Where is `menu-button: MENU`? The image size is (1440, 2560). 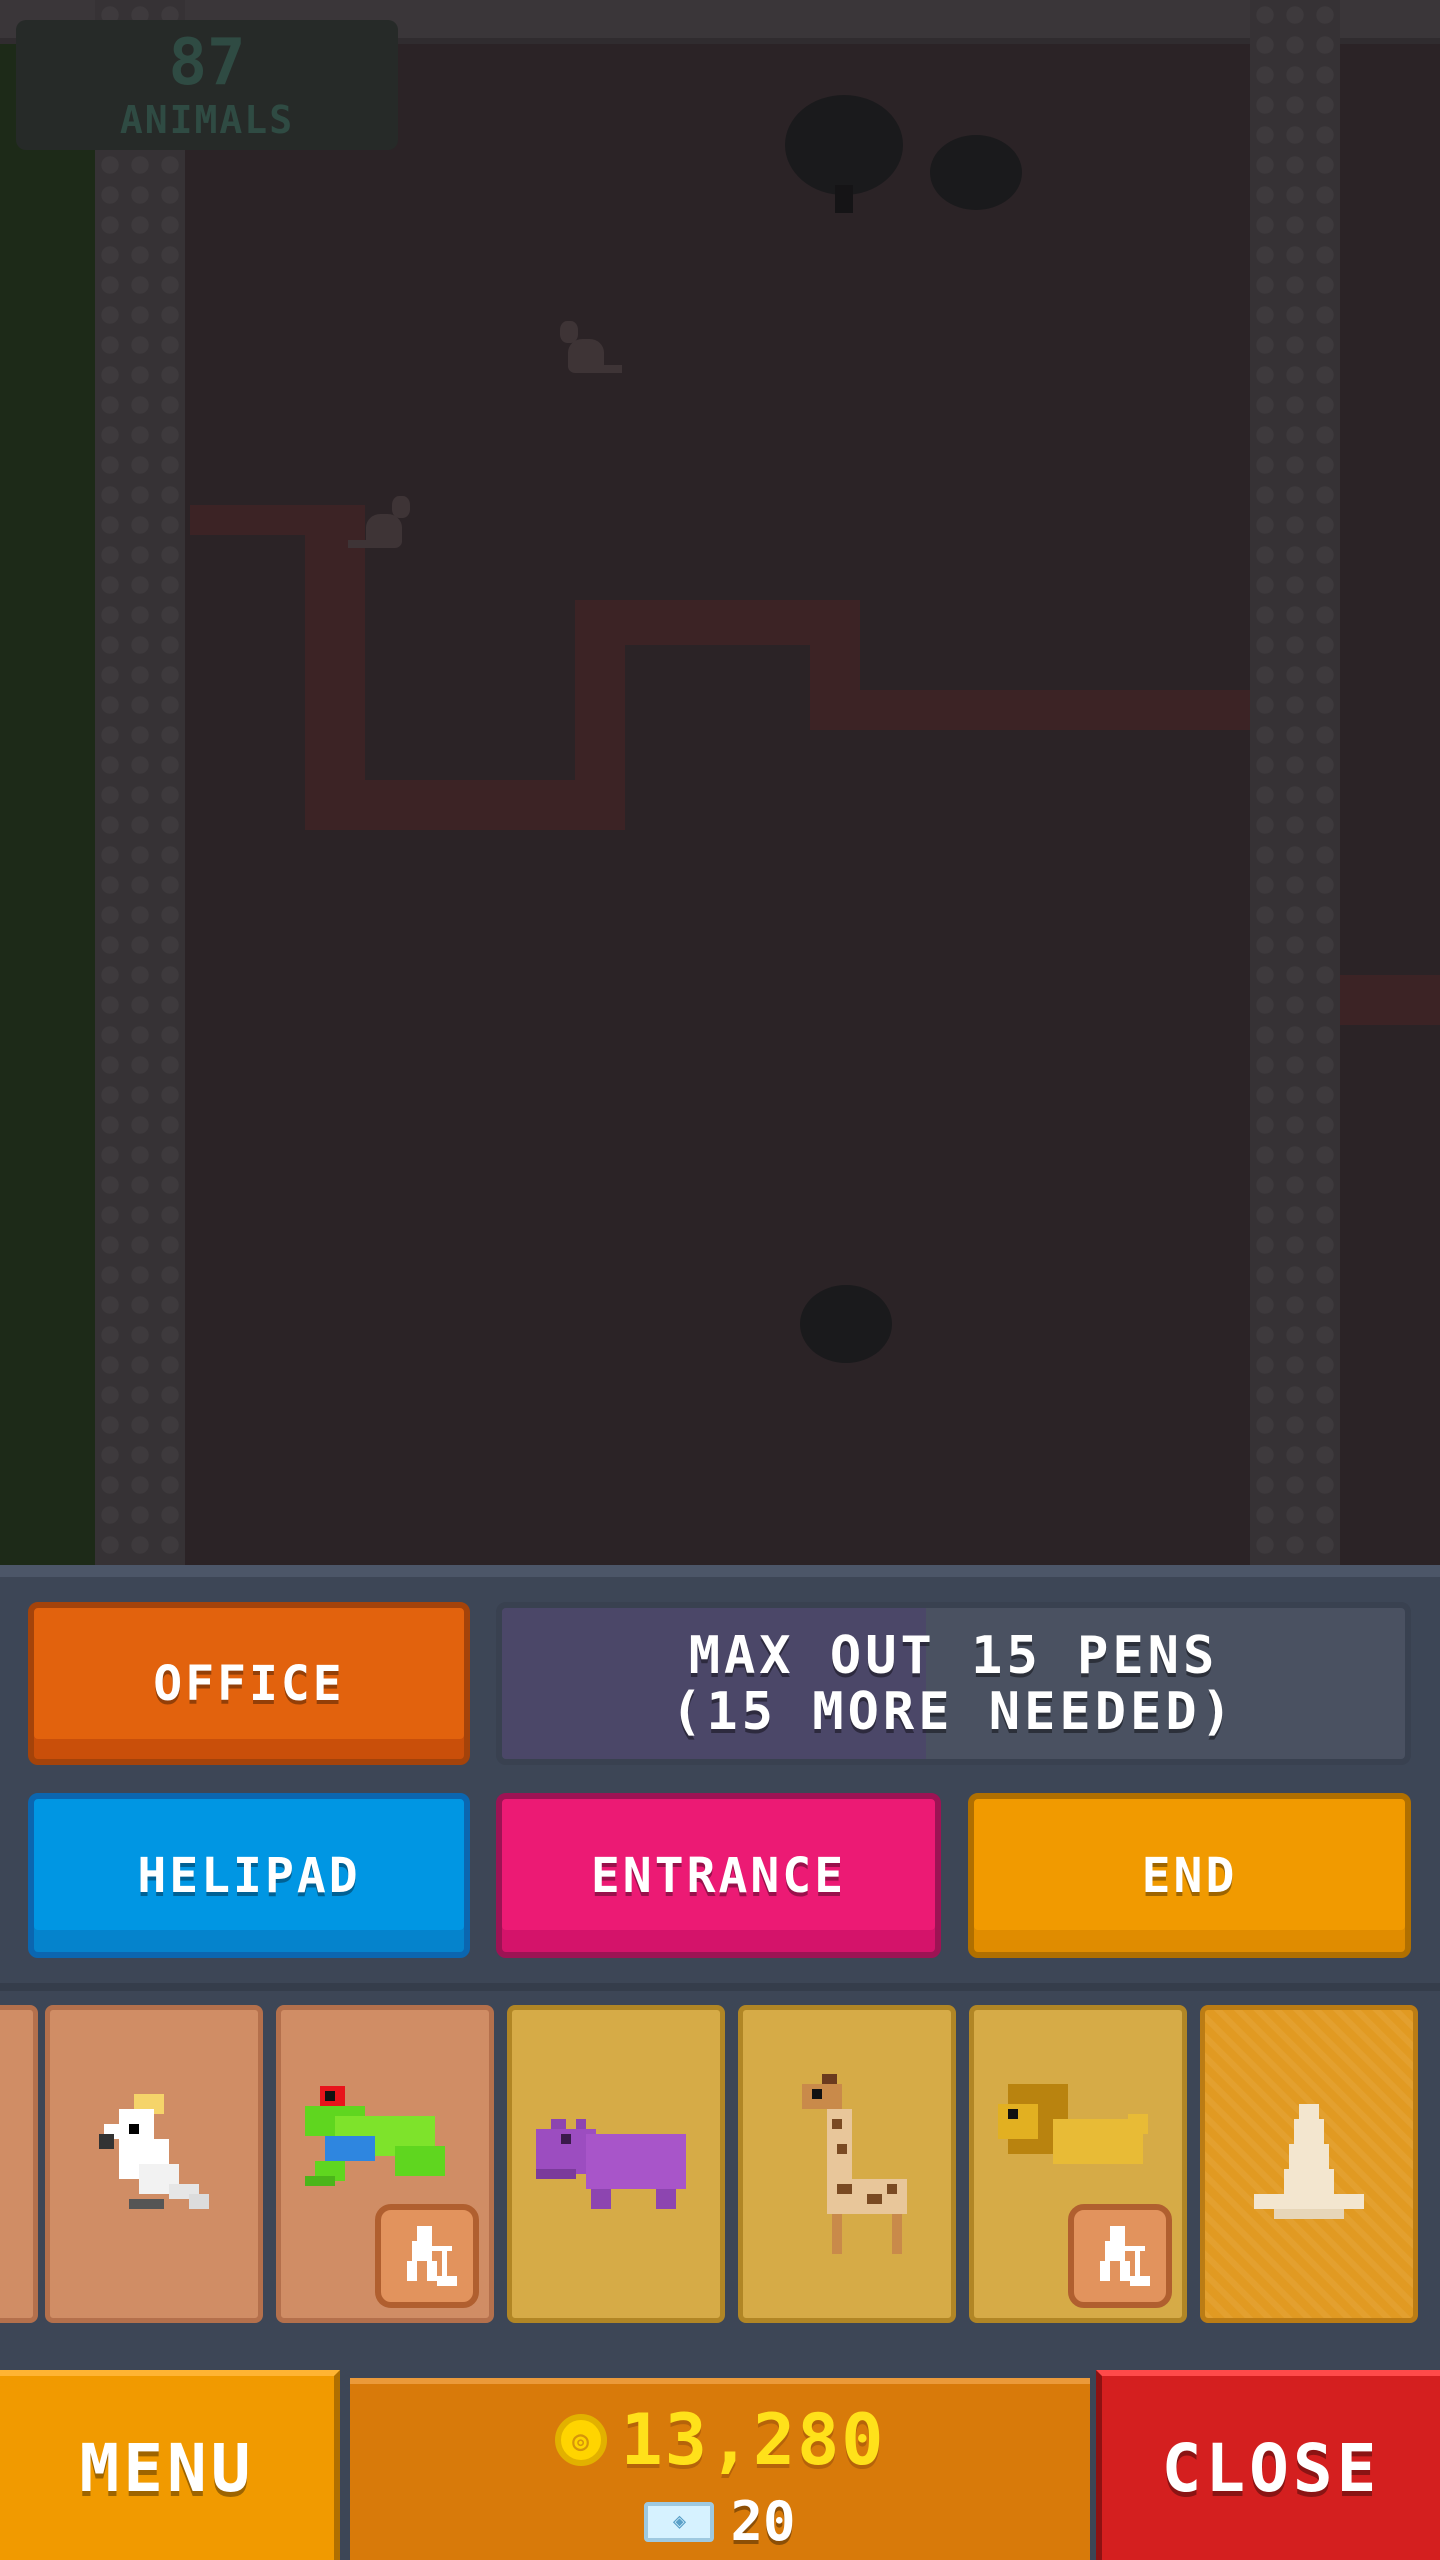
menu-button: MENU is located at coordinates (170, 2465).